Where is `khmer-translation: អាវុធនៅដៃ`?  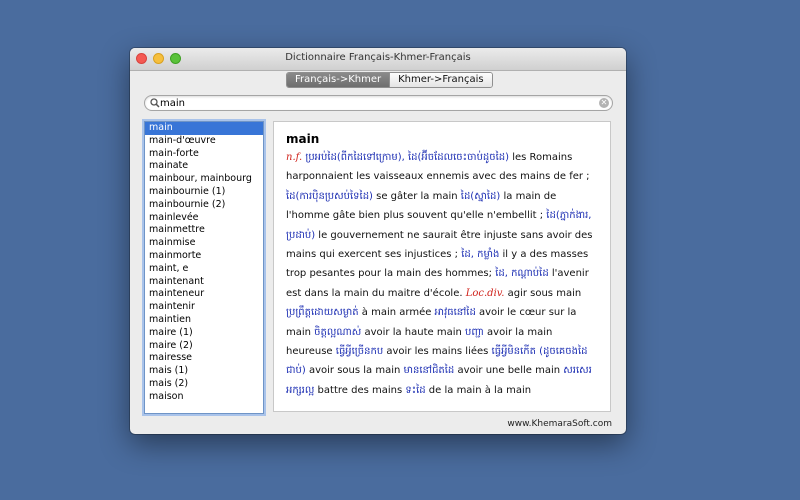 khmer-translation: អាវុធនៅដៃ is located at coordinates (455, 313).